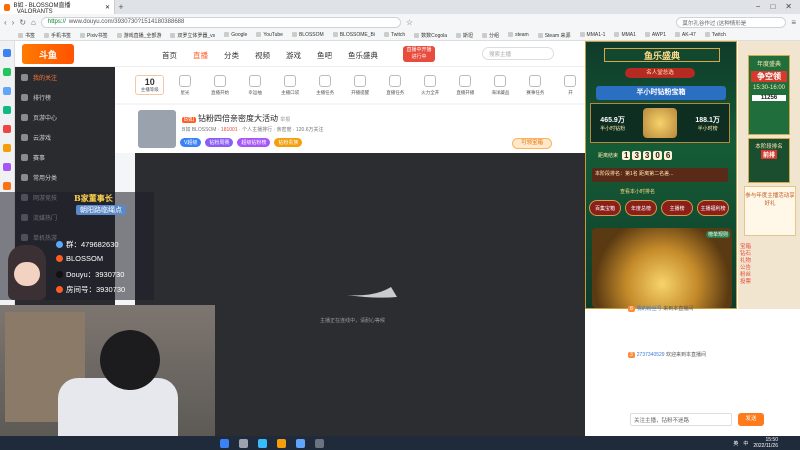 This screenshot has width=800, height=450. Describe the element at coordinates (308, 35) in the screenshot. I see `bookmark-item: BLOSSOM` at that location.